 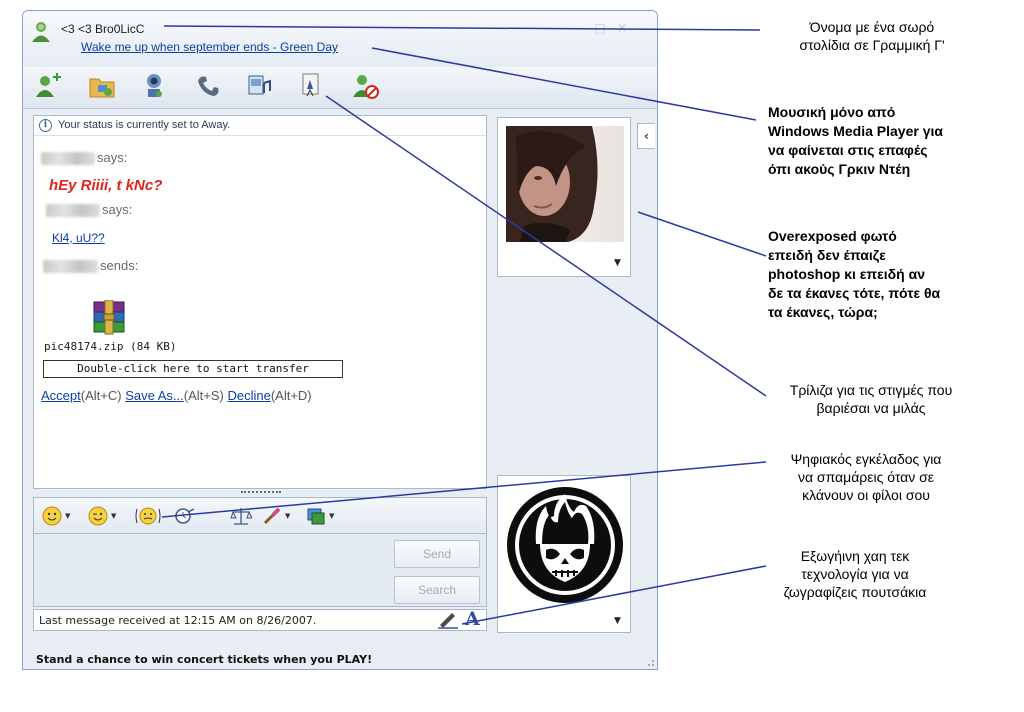 What do you see at coordinates (203, 395) in the screenshot?
I see `save-as-shortcut: (Alt+S)` at bounding box center [203, 395].